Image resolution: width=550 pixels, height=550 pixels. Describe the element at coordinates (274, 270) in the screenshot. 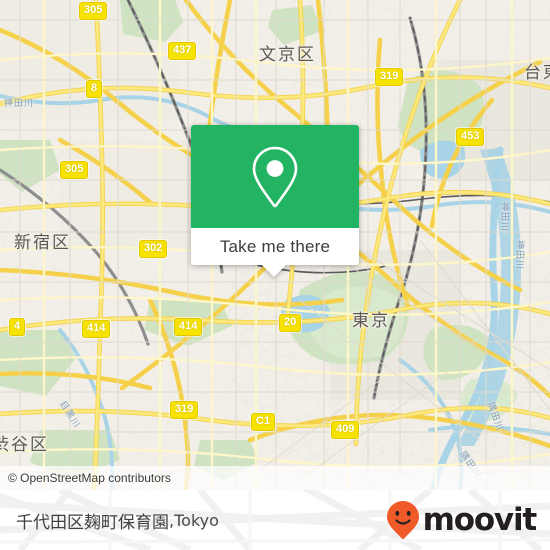

I see `popup-pointer-tail` at that location.